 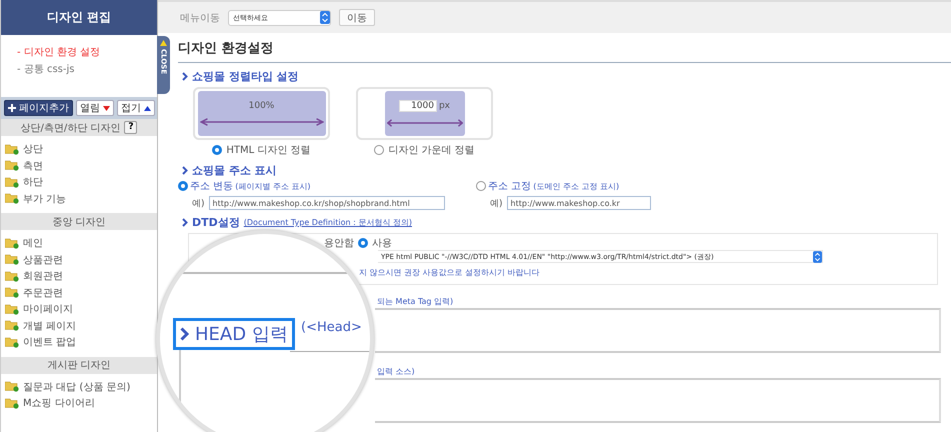 I want to click on field-caption: 되는 Meta Tag 입력), so click(x=415, y=301).